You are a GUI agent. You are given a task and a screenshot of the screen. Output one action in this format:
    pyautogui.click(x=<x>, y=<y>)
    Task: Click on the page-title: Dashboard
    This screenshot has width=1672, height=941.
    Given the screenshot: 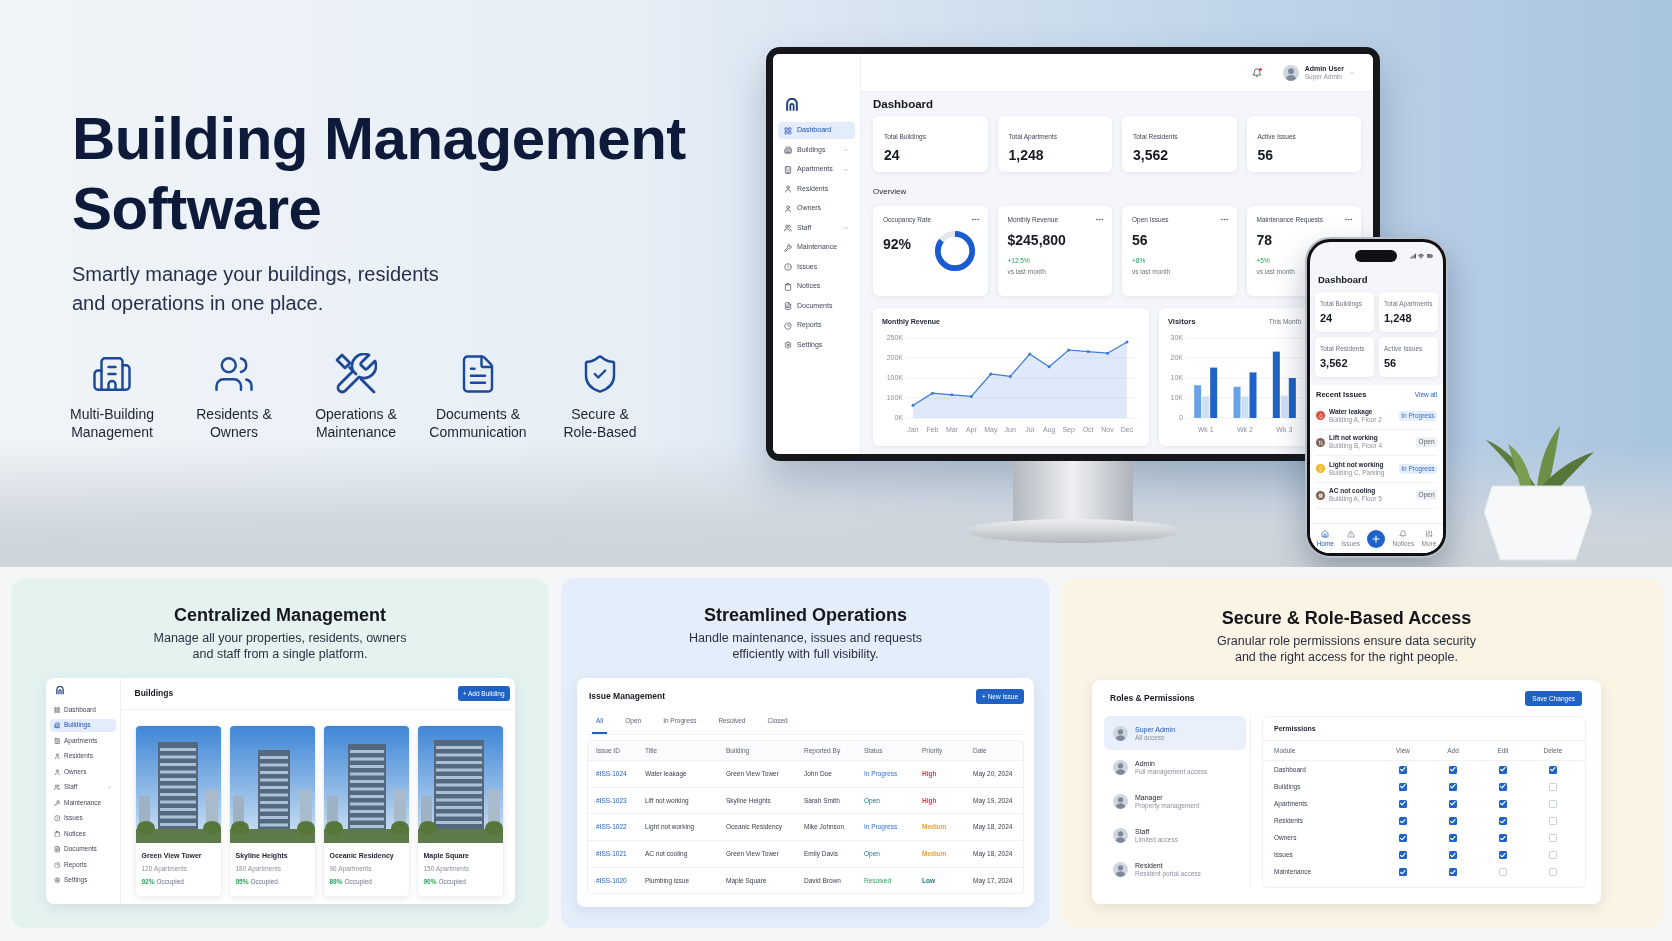 What is the action you would take?
    pyautogui.click(x=904, y=104)
    